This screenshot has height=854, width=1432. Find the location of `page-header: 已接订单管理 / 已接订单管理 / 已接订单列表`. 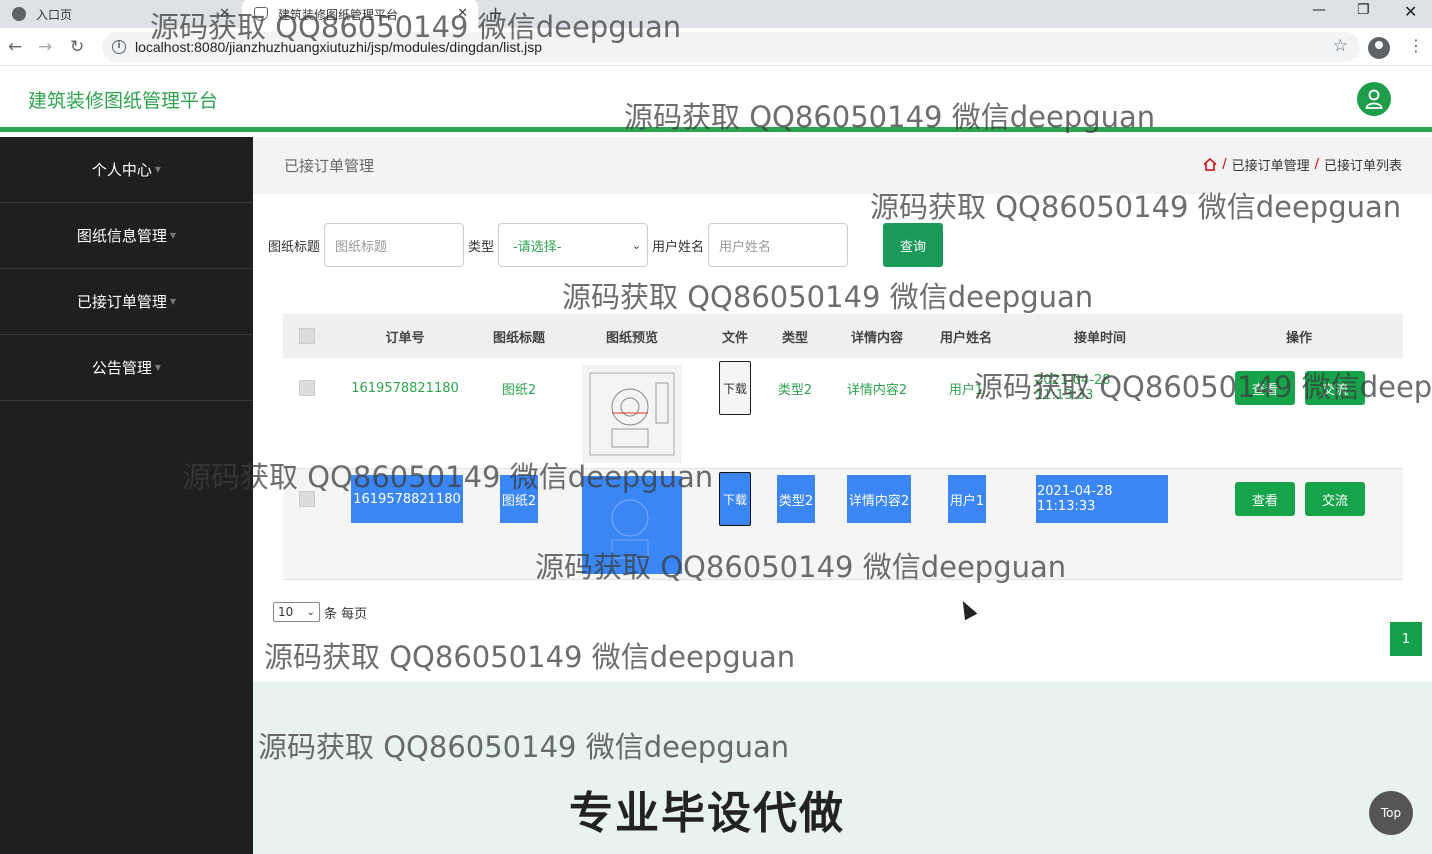

page-header: 已接订单管理 / 已接订单管理 / 已接订单列表 is located at coordinates (842, 165).